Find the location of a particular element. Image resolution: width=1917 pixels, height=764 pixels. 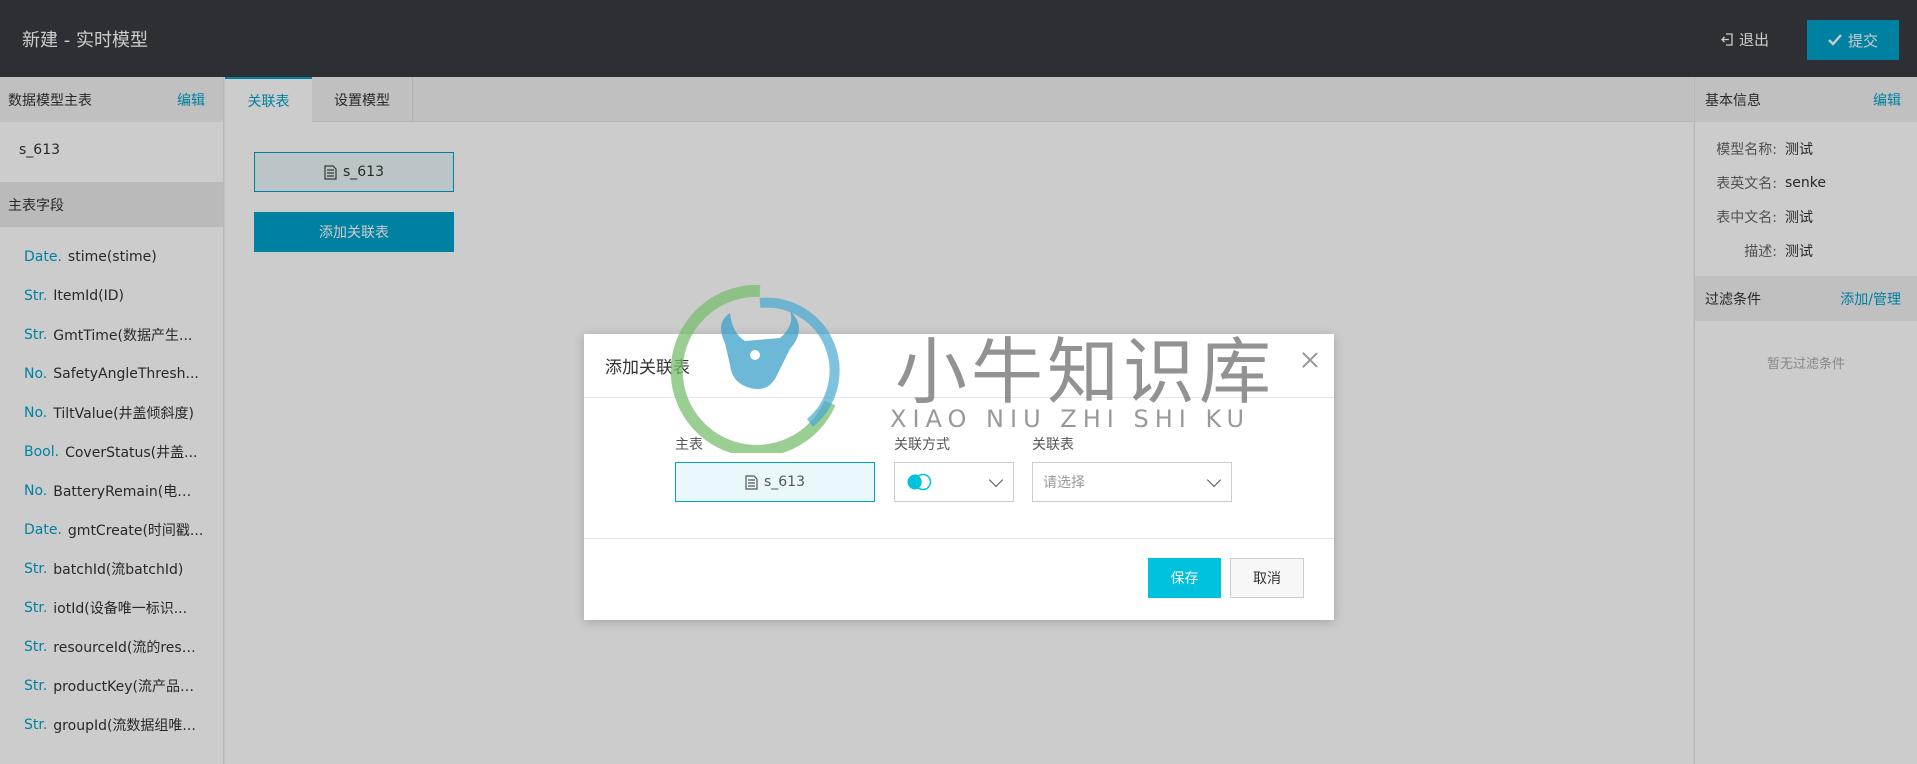

close-icon is located at coordinates (1310, 360).